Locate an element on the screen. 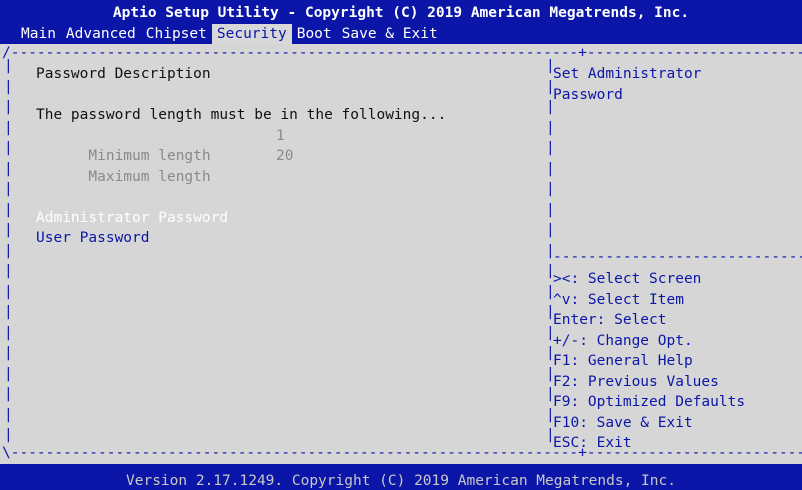  key-save-exit: F10: Save & Exit is located at coordinates (623, 422).